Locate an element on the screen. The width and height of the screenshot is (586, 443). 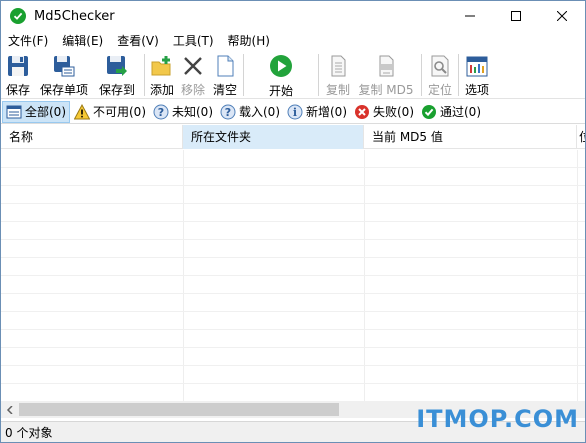
add-button: 添加 is located at coordinates (162, 75).